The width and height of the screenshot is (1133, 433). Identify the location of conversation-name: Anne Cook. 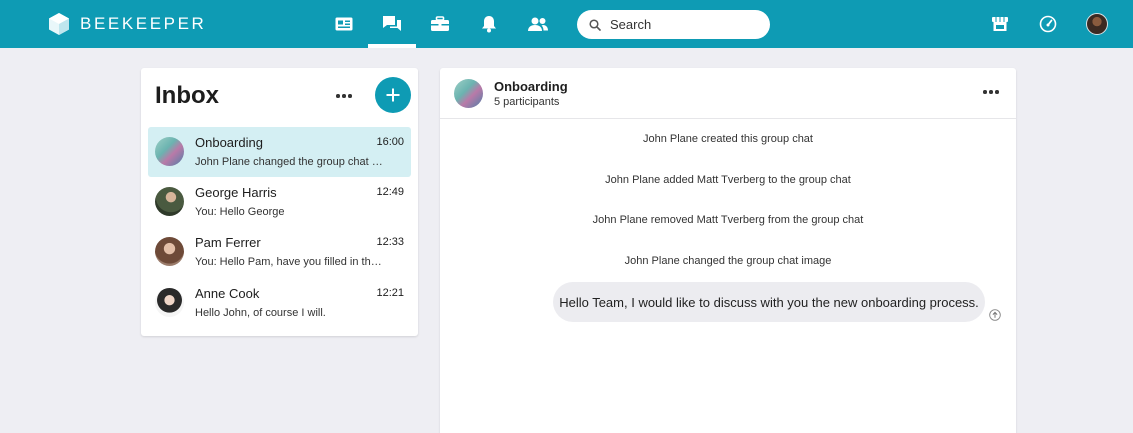
(227, 293).